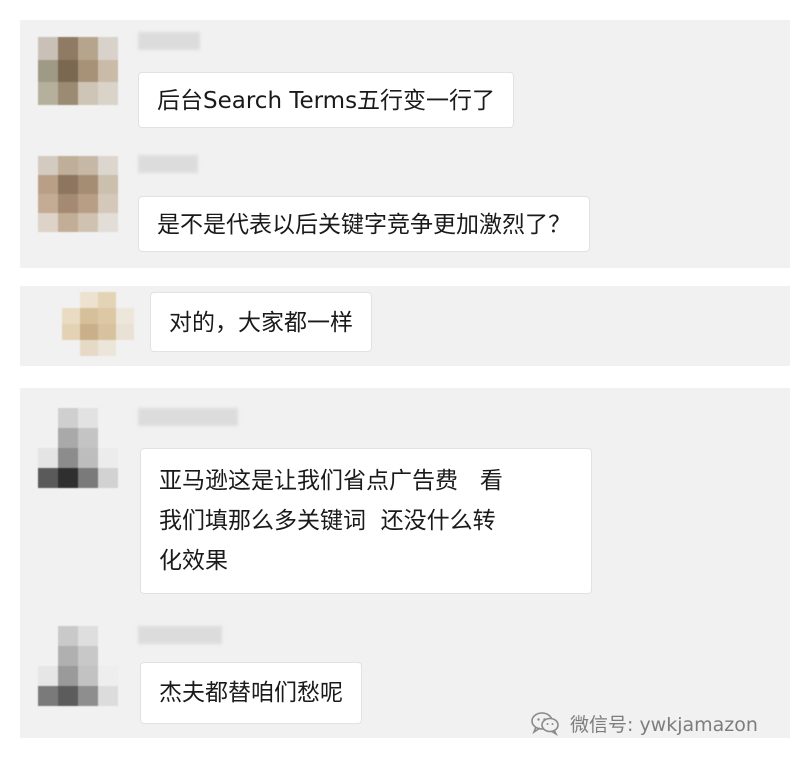 This screenshot has height=758, width=790. I want to click on message-bubble: 后台Search Terms五行变一行了, so click(326, 100).